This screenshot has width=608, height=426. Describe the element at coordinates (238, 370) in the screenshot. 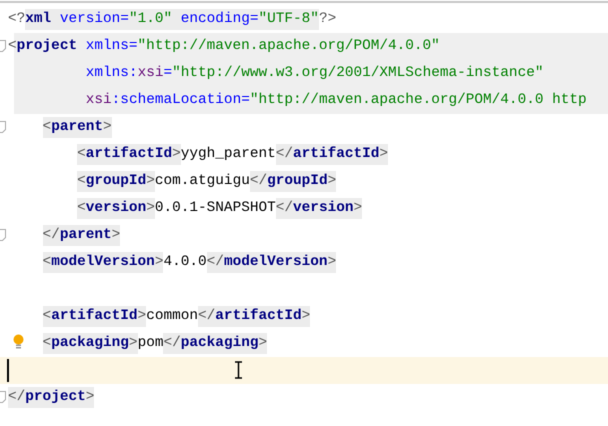

I see `text-cursor-icon` at that location.